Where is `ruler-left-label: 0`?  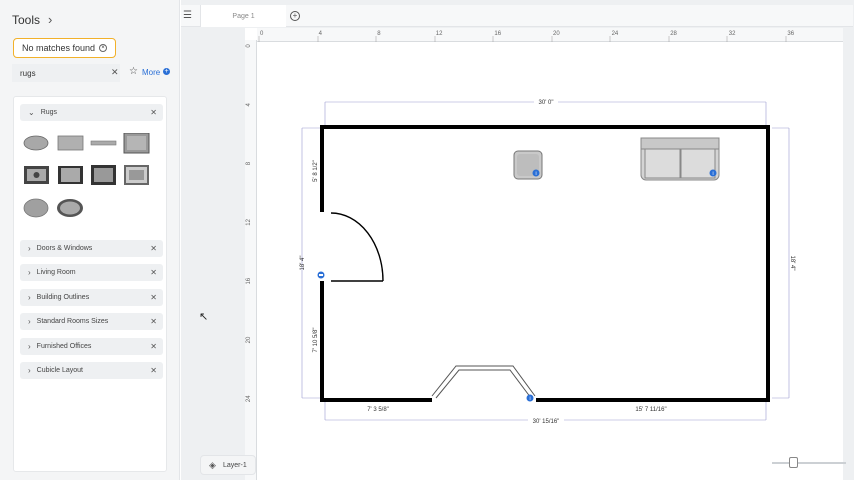
ruler-left-label: 0 is located at coordinates (249, 46).